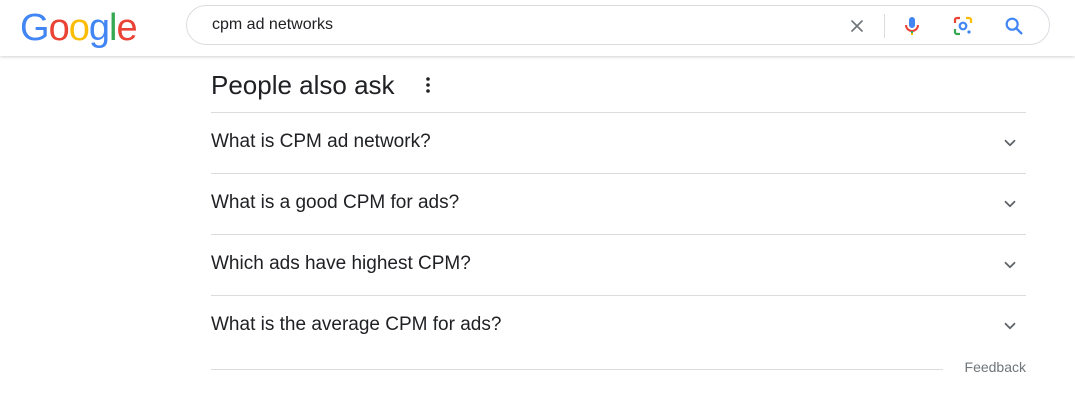  I want to click on paa-question: What is a good CPM for ads?, so click(618, 203).